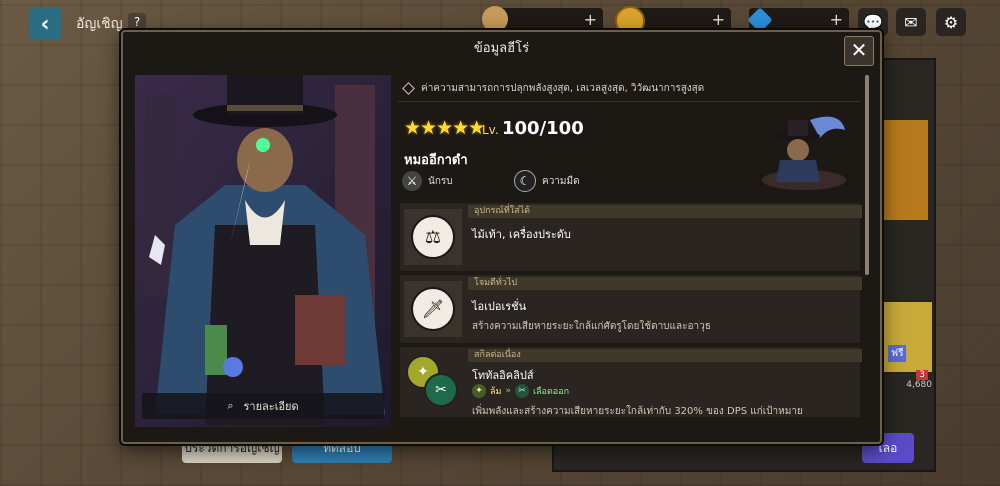 The height and width of the screenshot is (486, 1000). Describe the element at coordinates (665, 211) in the screenshot. I see `equipment-header: อุปกรณ์ที่ใส่ได้` at that location.